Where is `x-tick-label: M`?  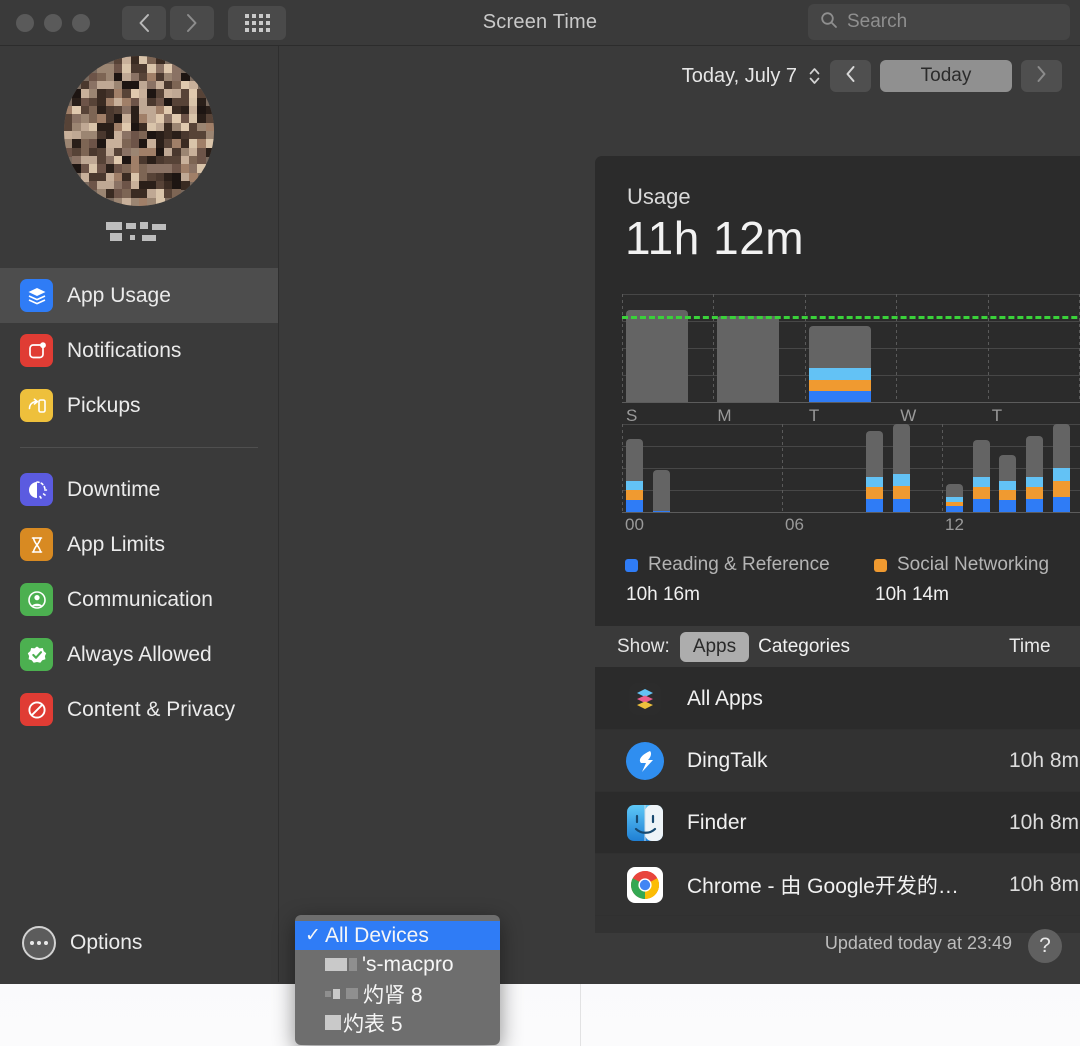
x-tick-label: M is located at coordinates (724, 415).